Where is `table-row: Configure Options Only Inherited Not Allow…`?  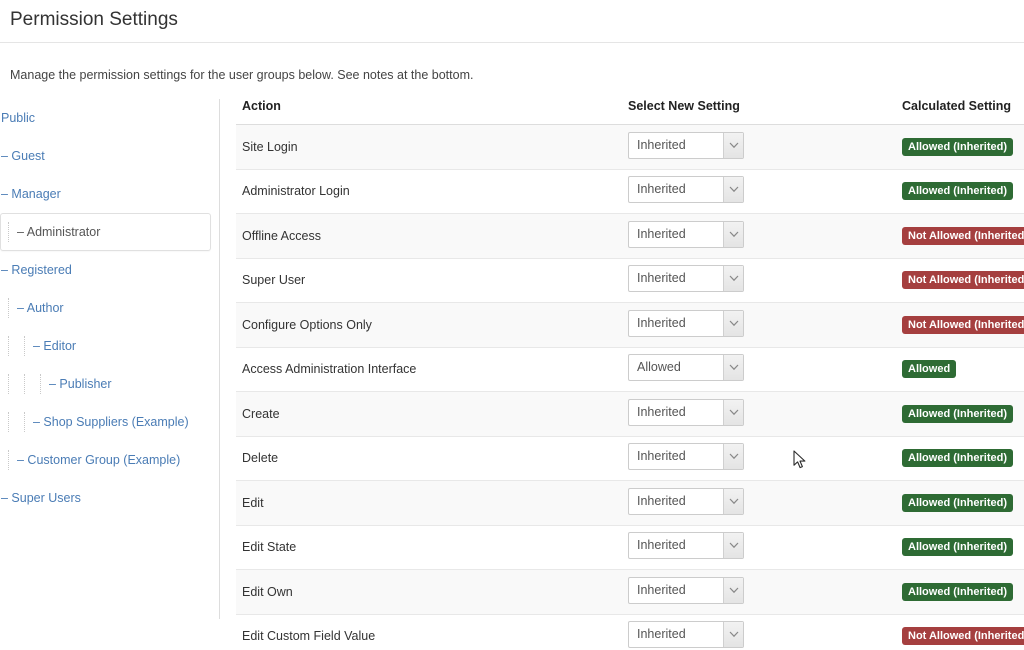 table-row: Configure Options Only Inherited Not Allow… is located at coordinates (630, 325).